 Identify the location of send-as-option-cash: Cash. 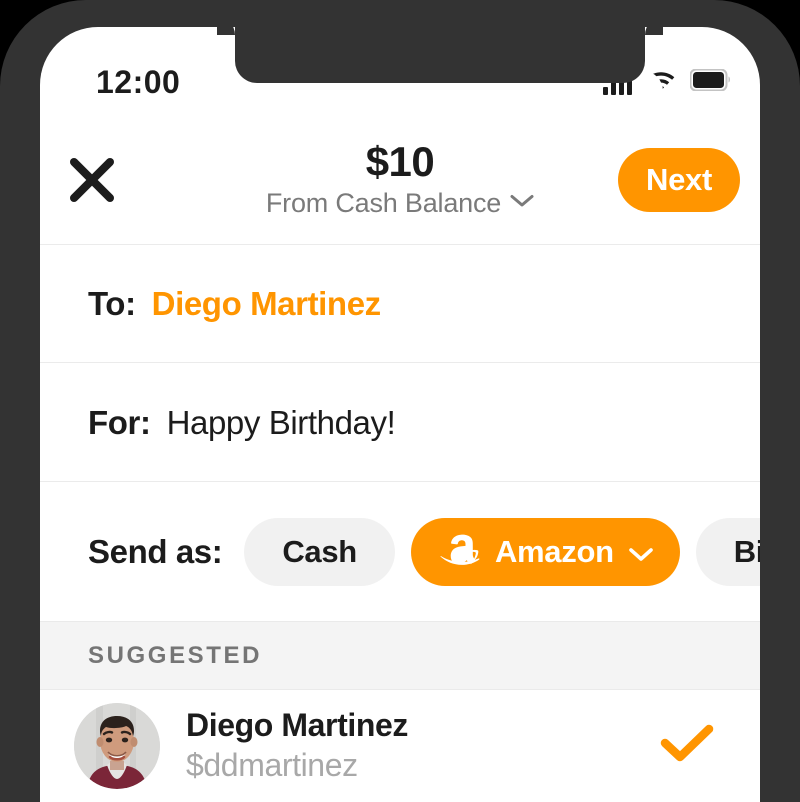
(319, 552).